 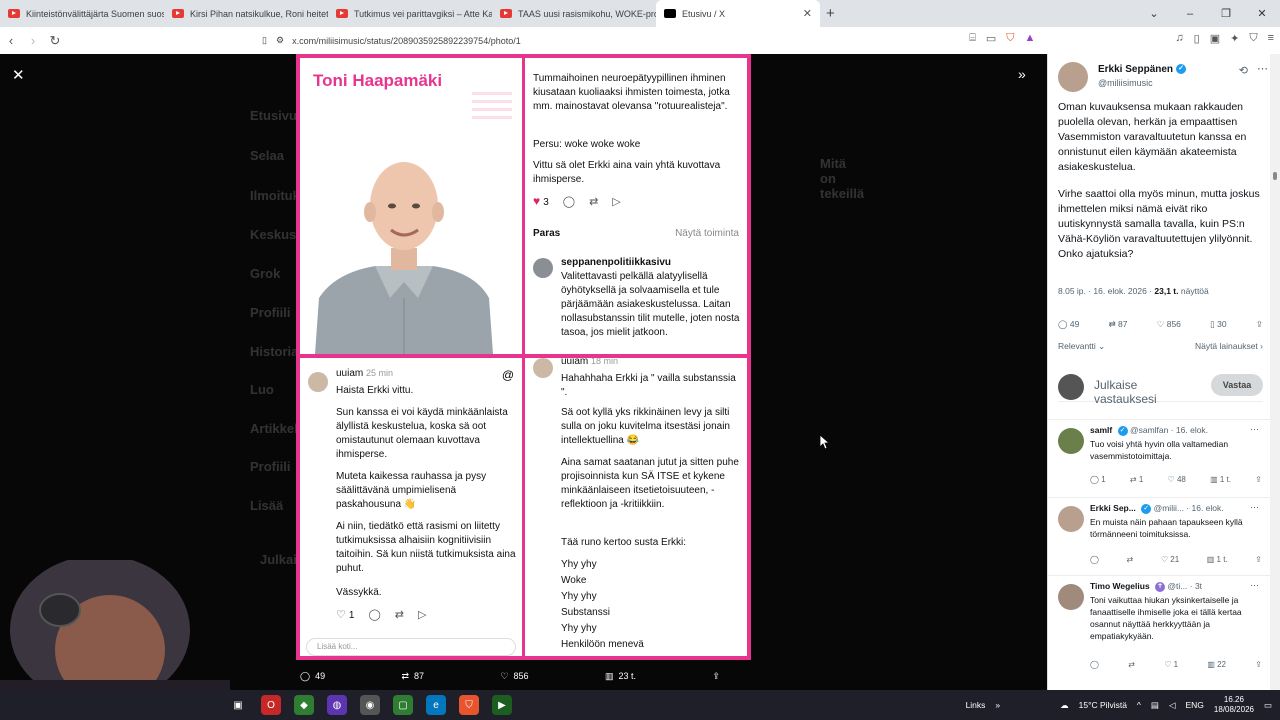 I want to click on view-quotes-link: Näytä lainaukset ›, so click(x=1229, y=346).